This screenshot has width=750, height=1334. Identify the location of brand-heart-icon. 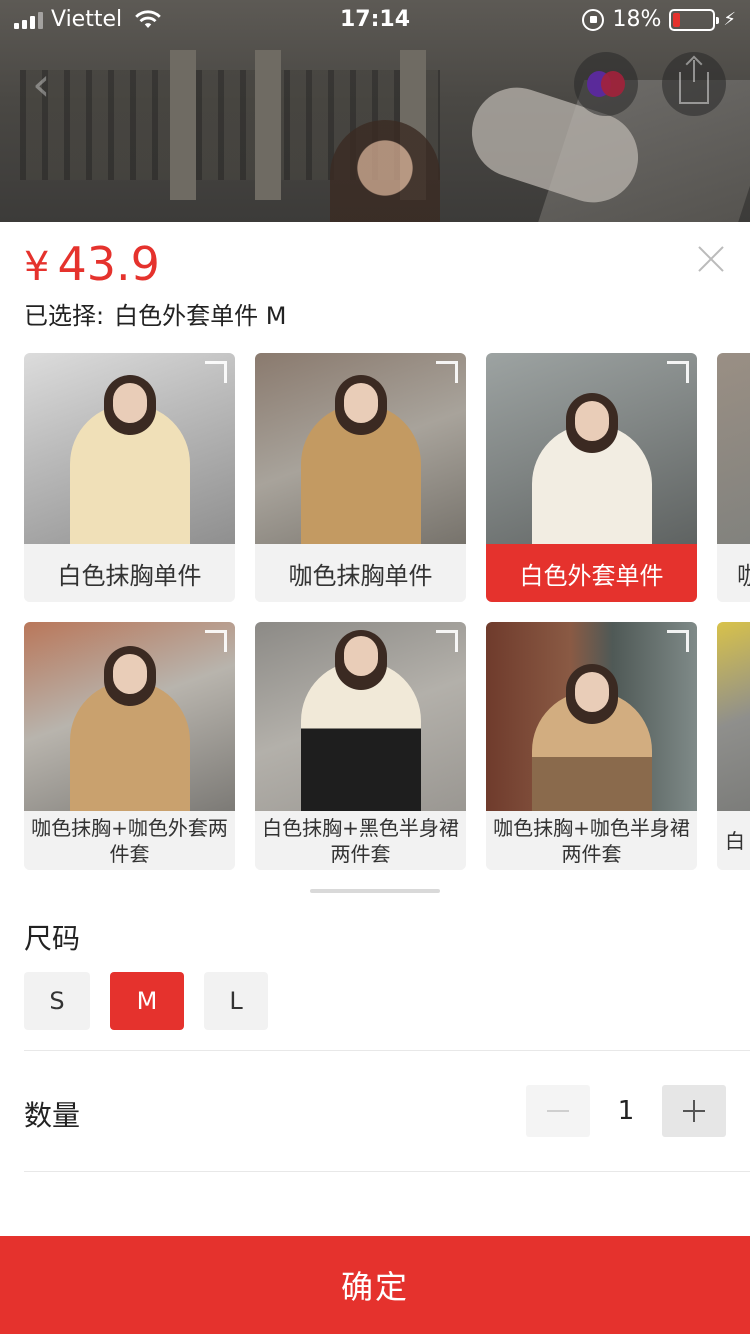
(606, 84).